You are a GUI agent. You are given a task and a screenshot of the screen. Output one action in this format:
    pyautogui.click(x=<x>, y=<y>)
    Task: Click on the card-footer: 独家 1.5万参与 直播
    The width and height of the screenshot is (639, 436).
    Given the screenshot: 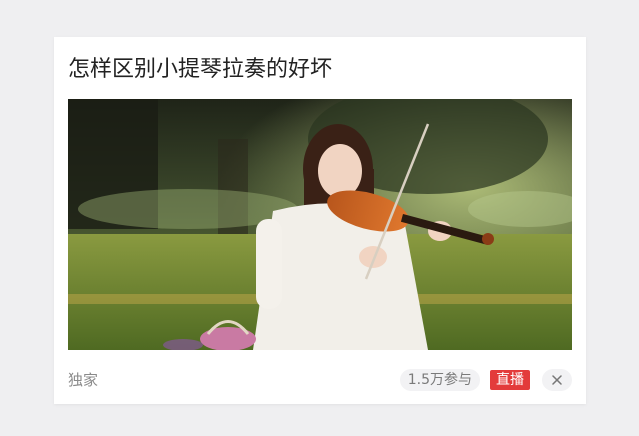 What is the action you would take?
    pyautogui.click(x=320, y=380)
    